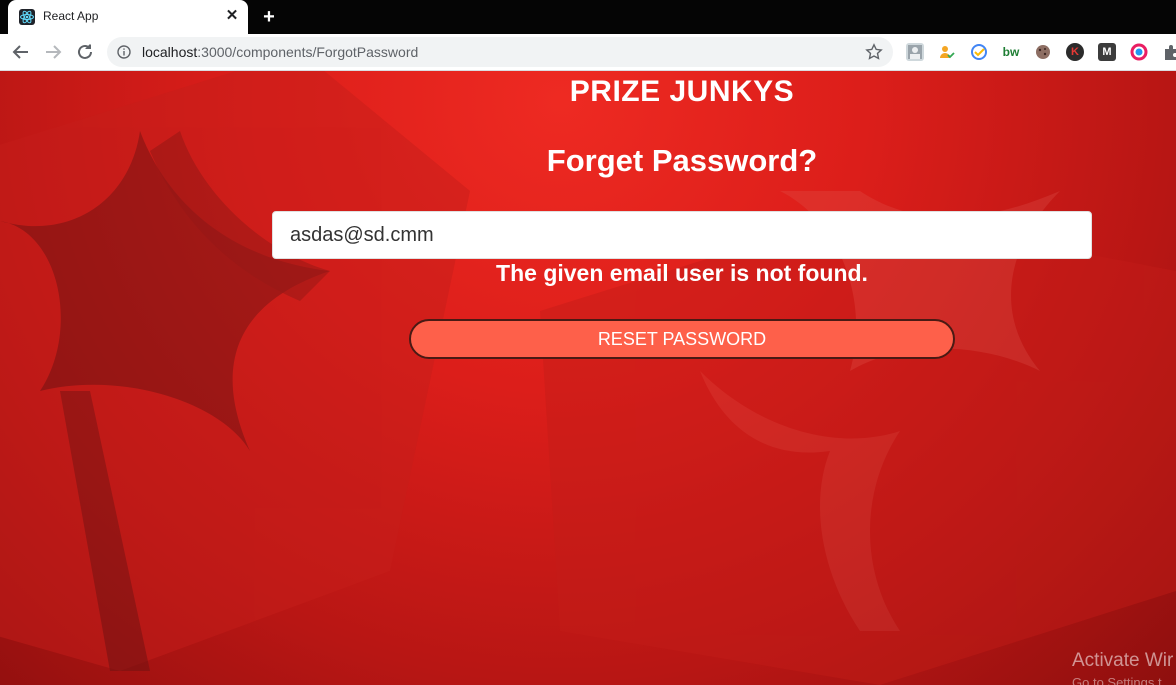 Image resolution: width=1176 pixels, height=685 pixels. Describe the element at coordinates (682, 91) in the screenshot. I see `brand-title: PRIZE JUNKYS` at that location.